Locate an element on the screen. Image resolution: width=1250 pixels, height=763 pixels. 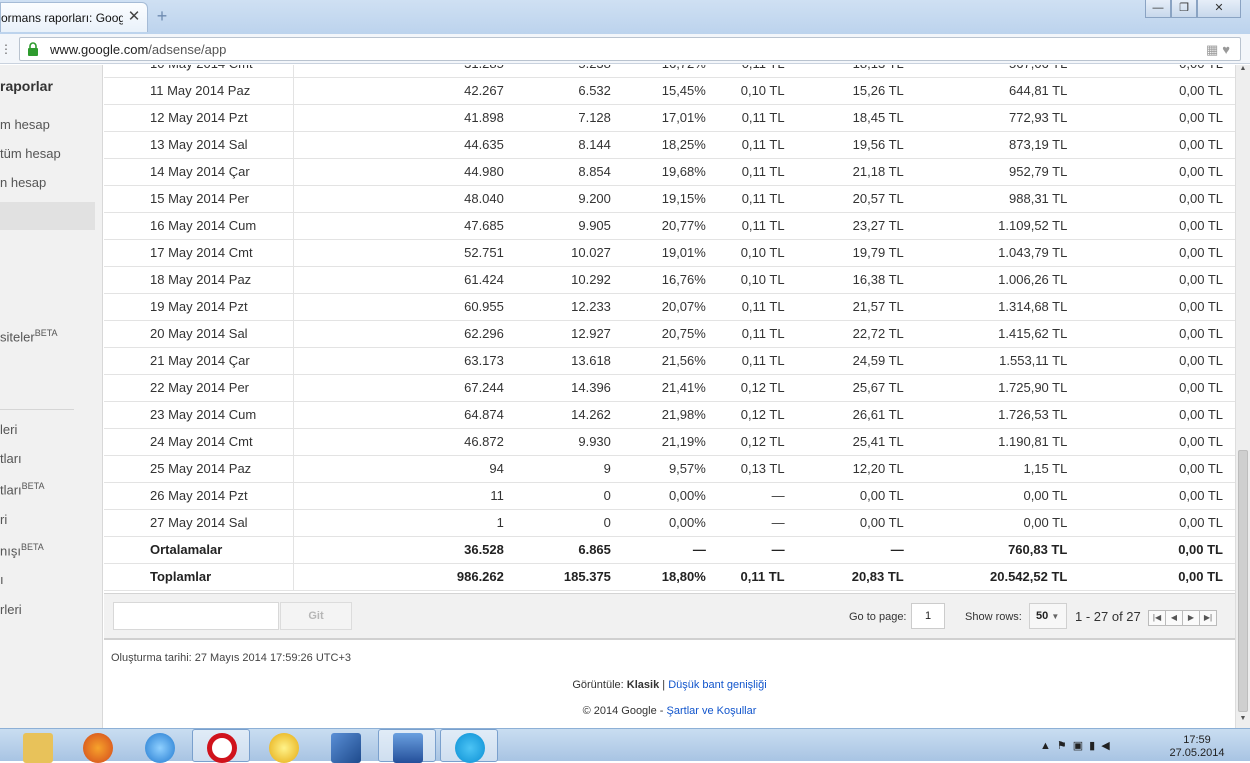
table-cell: 1.726,53 TL is located at coordinates (985, 415).